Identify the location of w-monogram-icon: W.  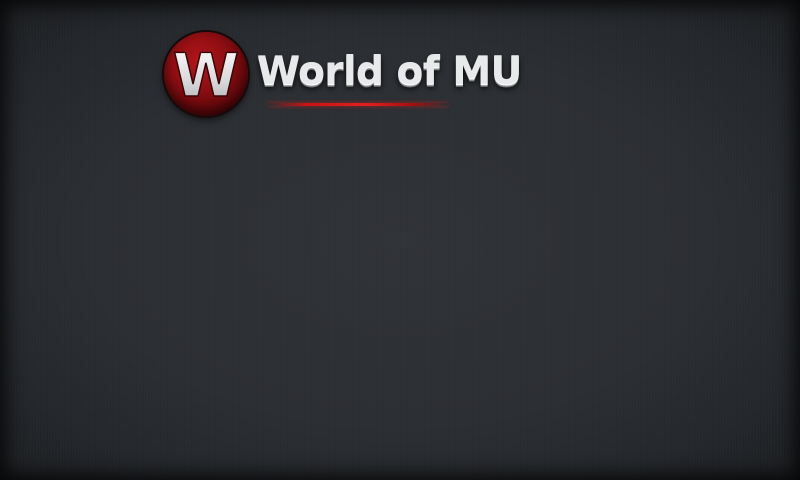
(206, 74).